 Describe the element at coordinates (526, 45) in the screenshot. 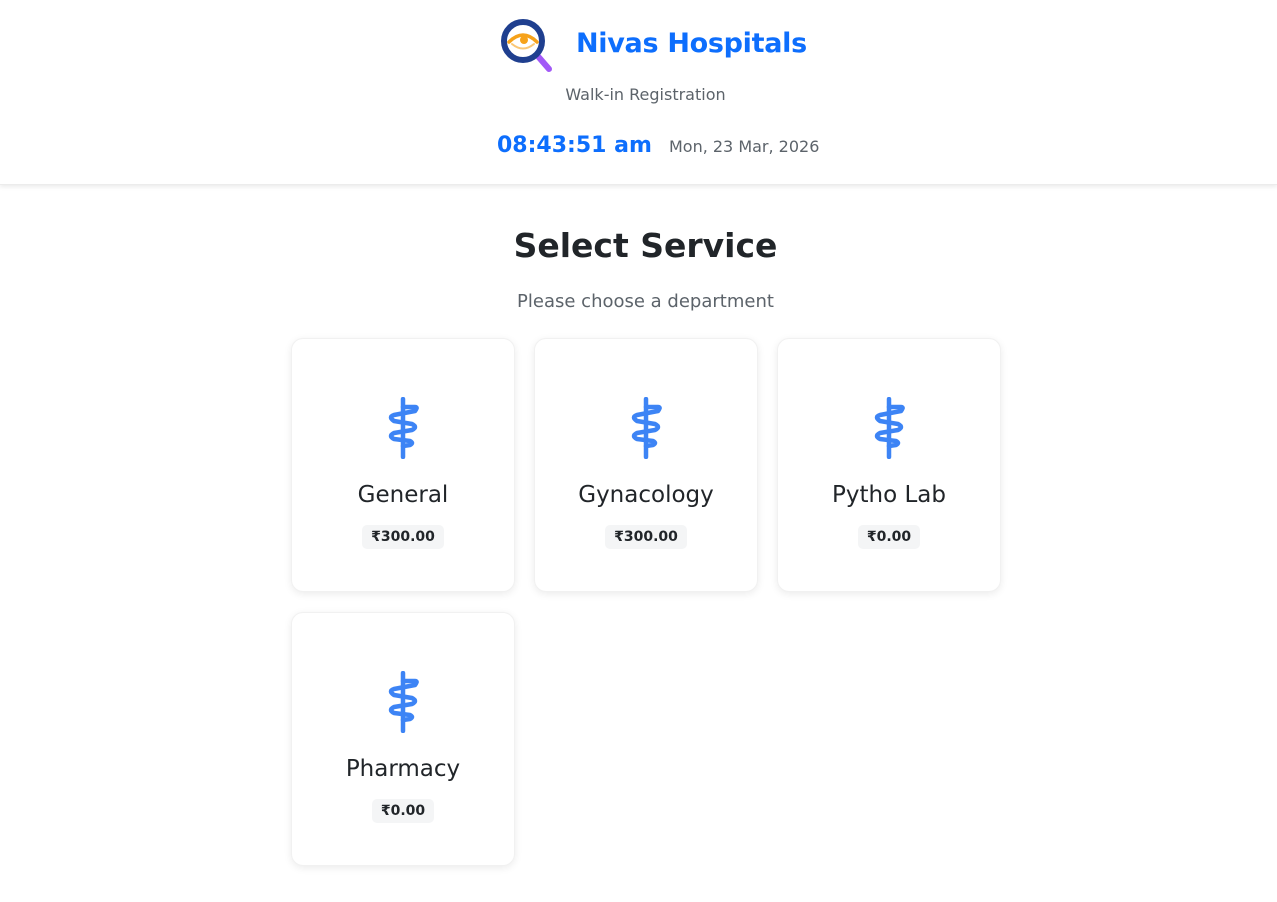

I see `magnifier-eye-logo-icon` at that location.